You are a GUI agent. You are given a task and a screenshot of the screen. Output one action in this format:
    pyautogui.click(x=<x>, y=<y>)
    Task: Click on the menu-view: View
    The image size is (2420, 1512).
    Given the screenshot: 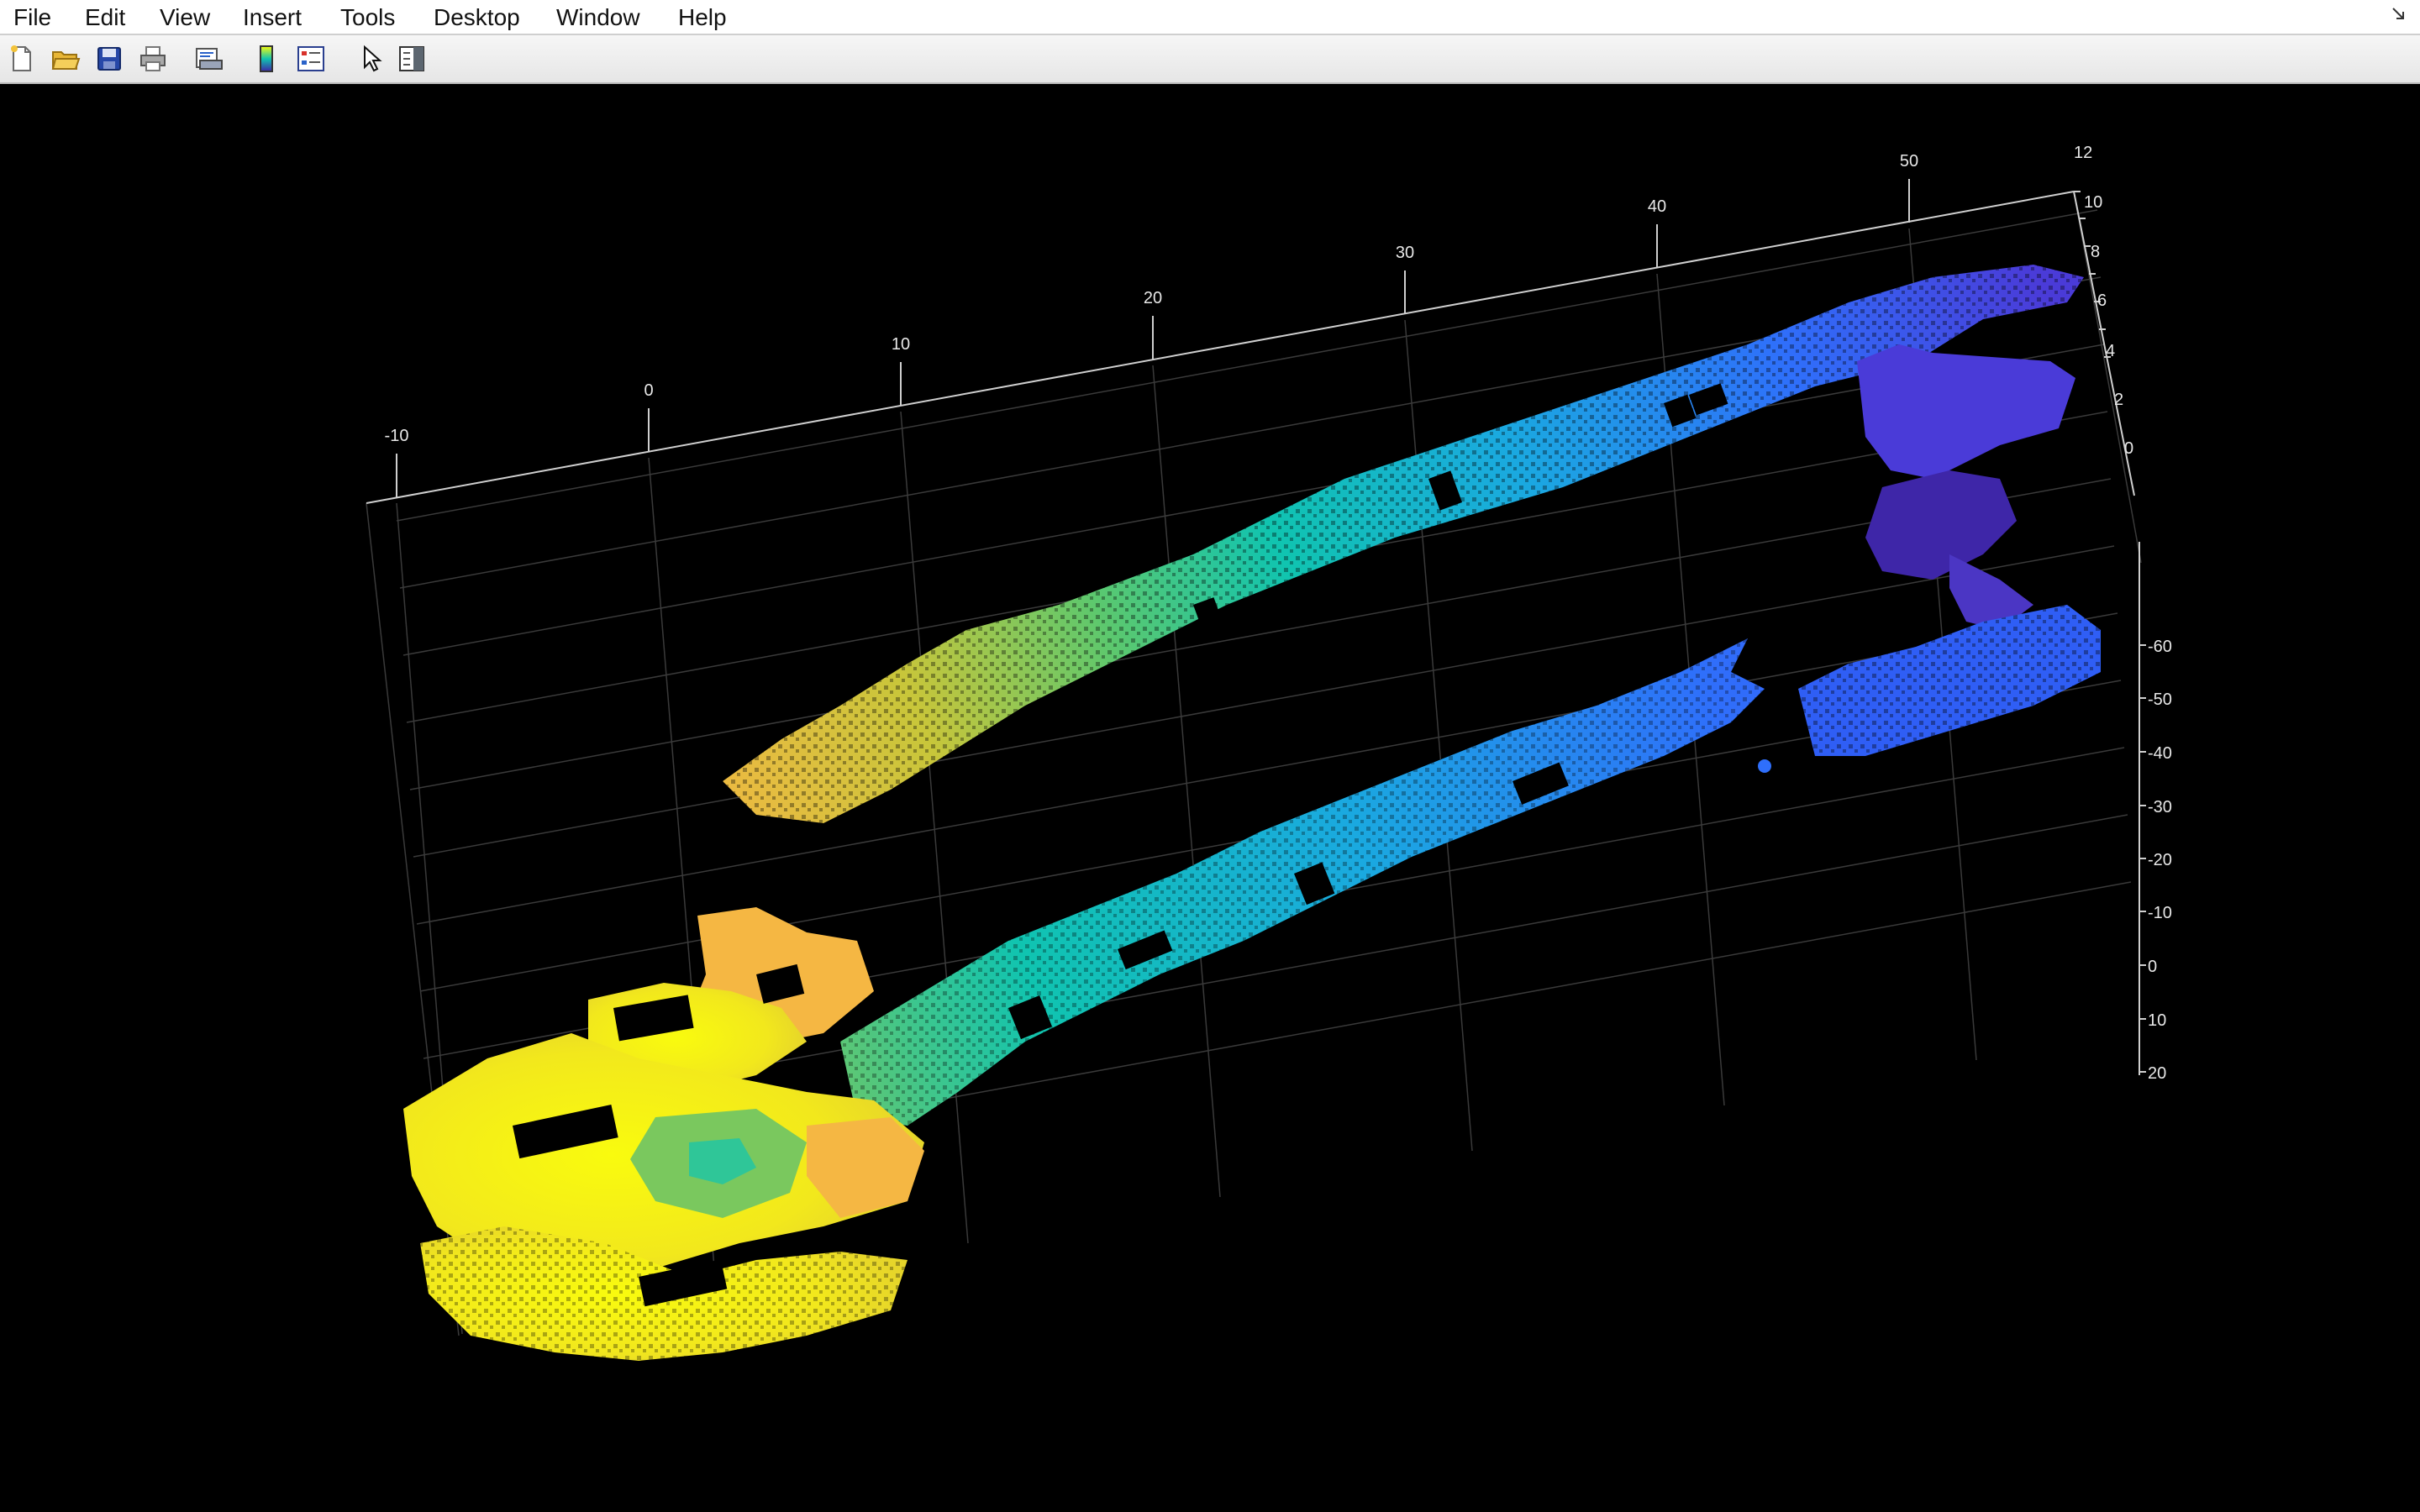 What is the action you would take?
    pyautogui.click(x=185, y=17)
    